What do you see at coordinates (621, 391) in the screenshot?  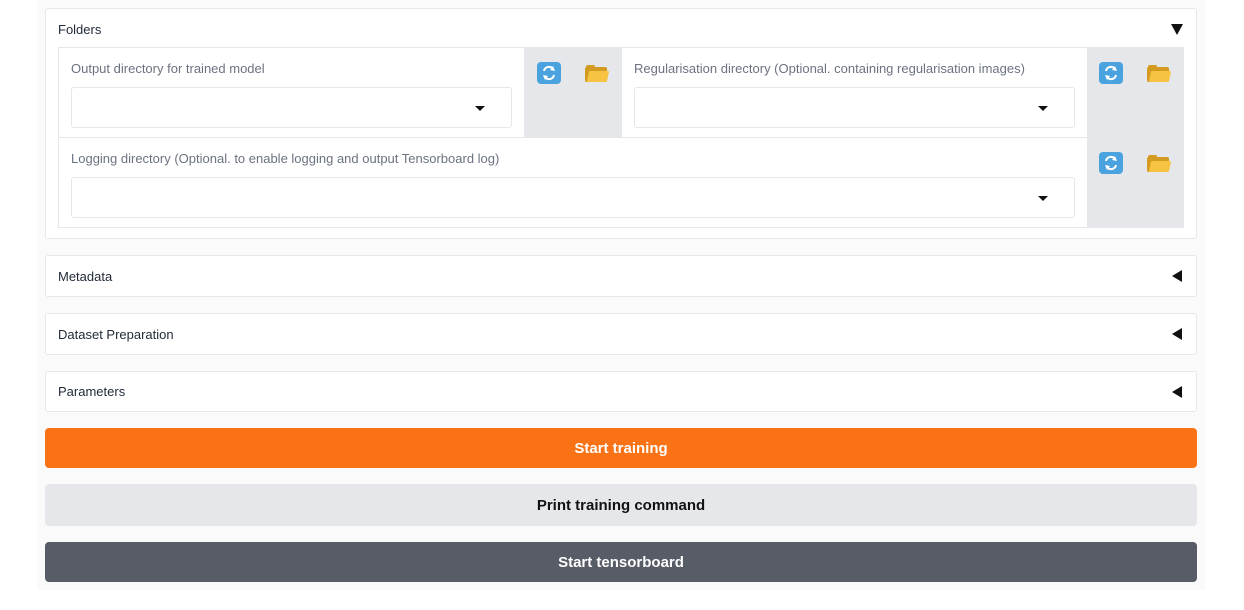 I see `parameters-accordion: Parameters` at bounding box center [621, 391].